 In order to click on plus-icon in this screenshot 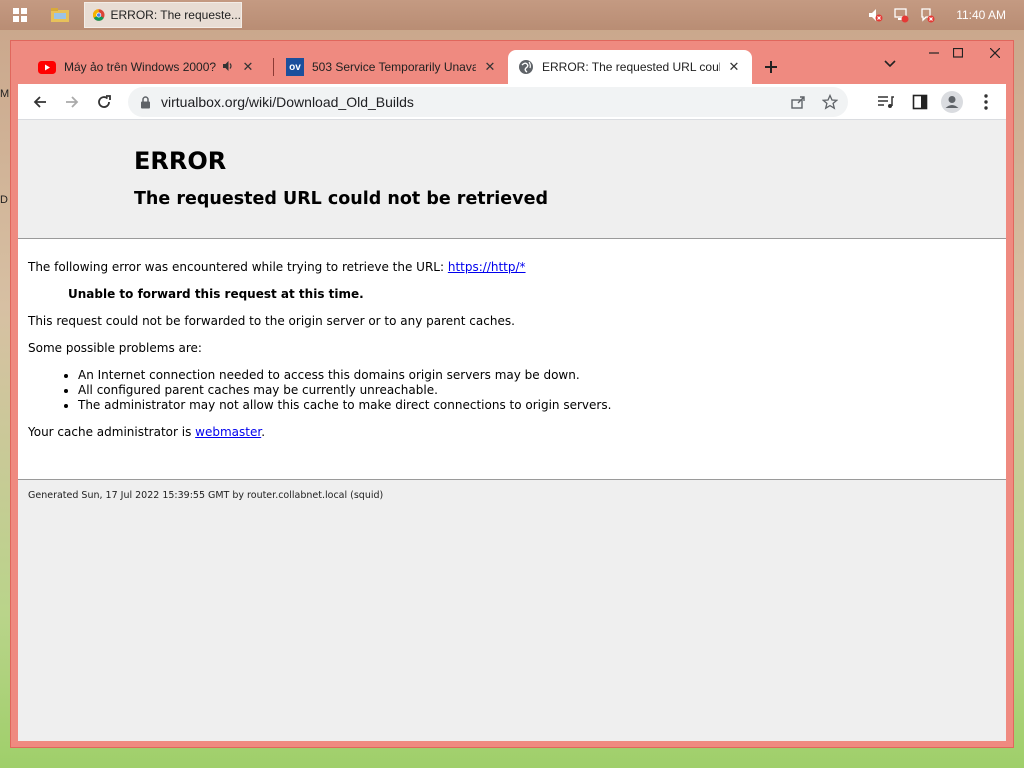, I will do `click(771, 67)`.